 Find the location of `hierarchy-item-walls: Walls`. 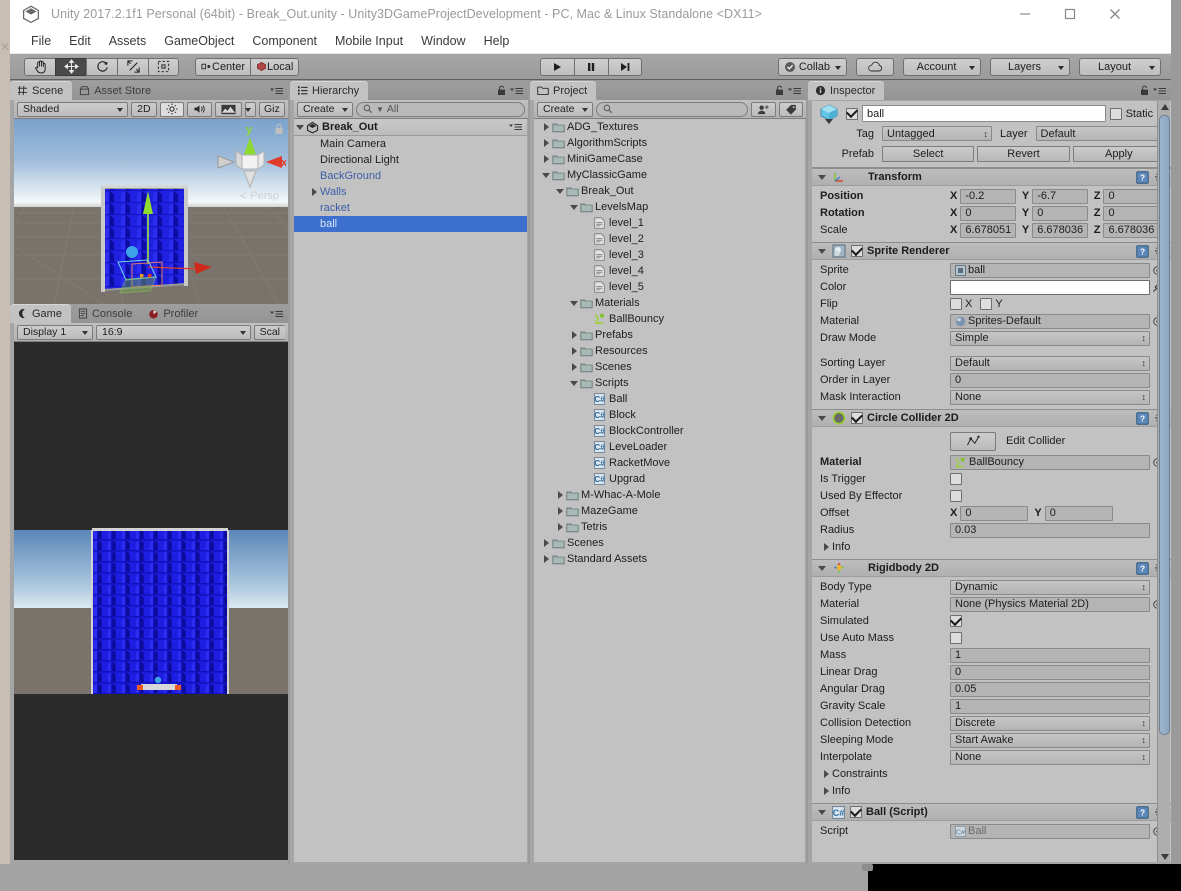

hierarchy-item-walls: Walls is located at coordinates (410, 192).